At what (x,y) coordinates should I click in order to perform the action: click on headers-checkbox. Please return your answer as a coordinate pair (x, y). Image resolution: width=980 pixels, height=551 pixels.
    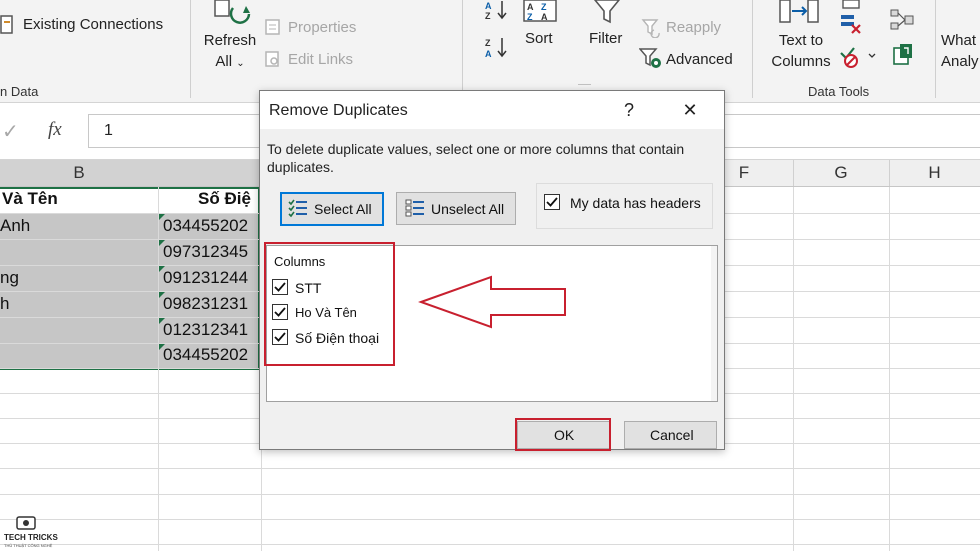
    Looking at the image, I should click on (552, 202).